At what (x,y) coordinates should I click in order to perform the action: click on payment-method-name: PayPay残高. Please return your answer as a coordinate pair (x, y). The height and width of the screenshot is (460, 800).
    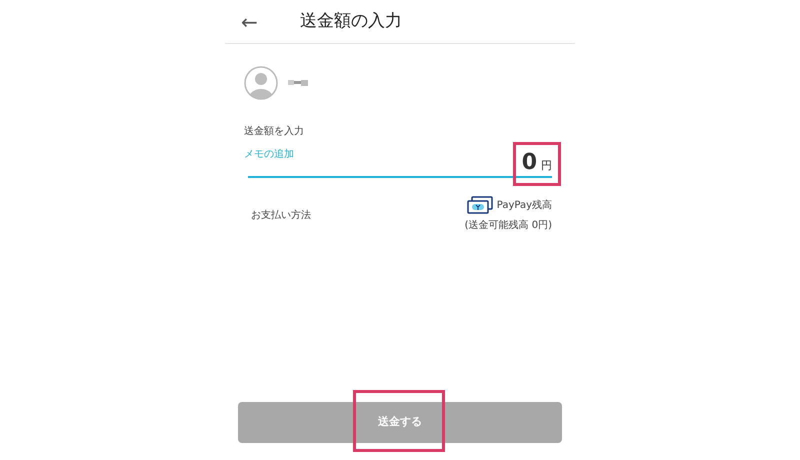
    Looking at the image, I should click on (524, 205).